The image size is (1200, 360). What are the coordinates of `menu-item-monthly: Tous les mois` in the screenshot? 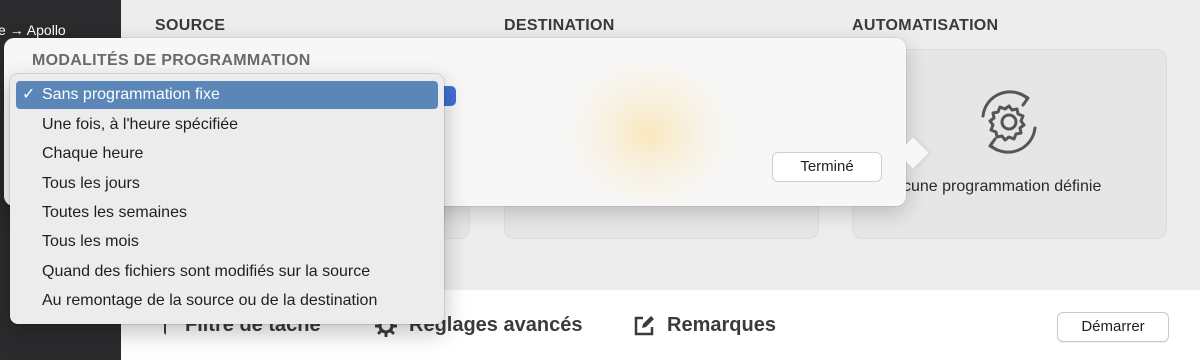 It's located at (227, 242).